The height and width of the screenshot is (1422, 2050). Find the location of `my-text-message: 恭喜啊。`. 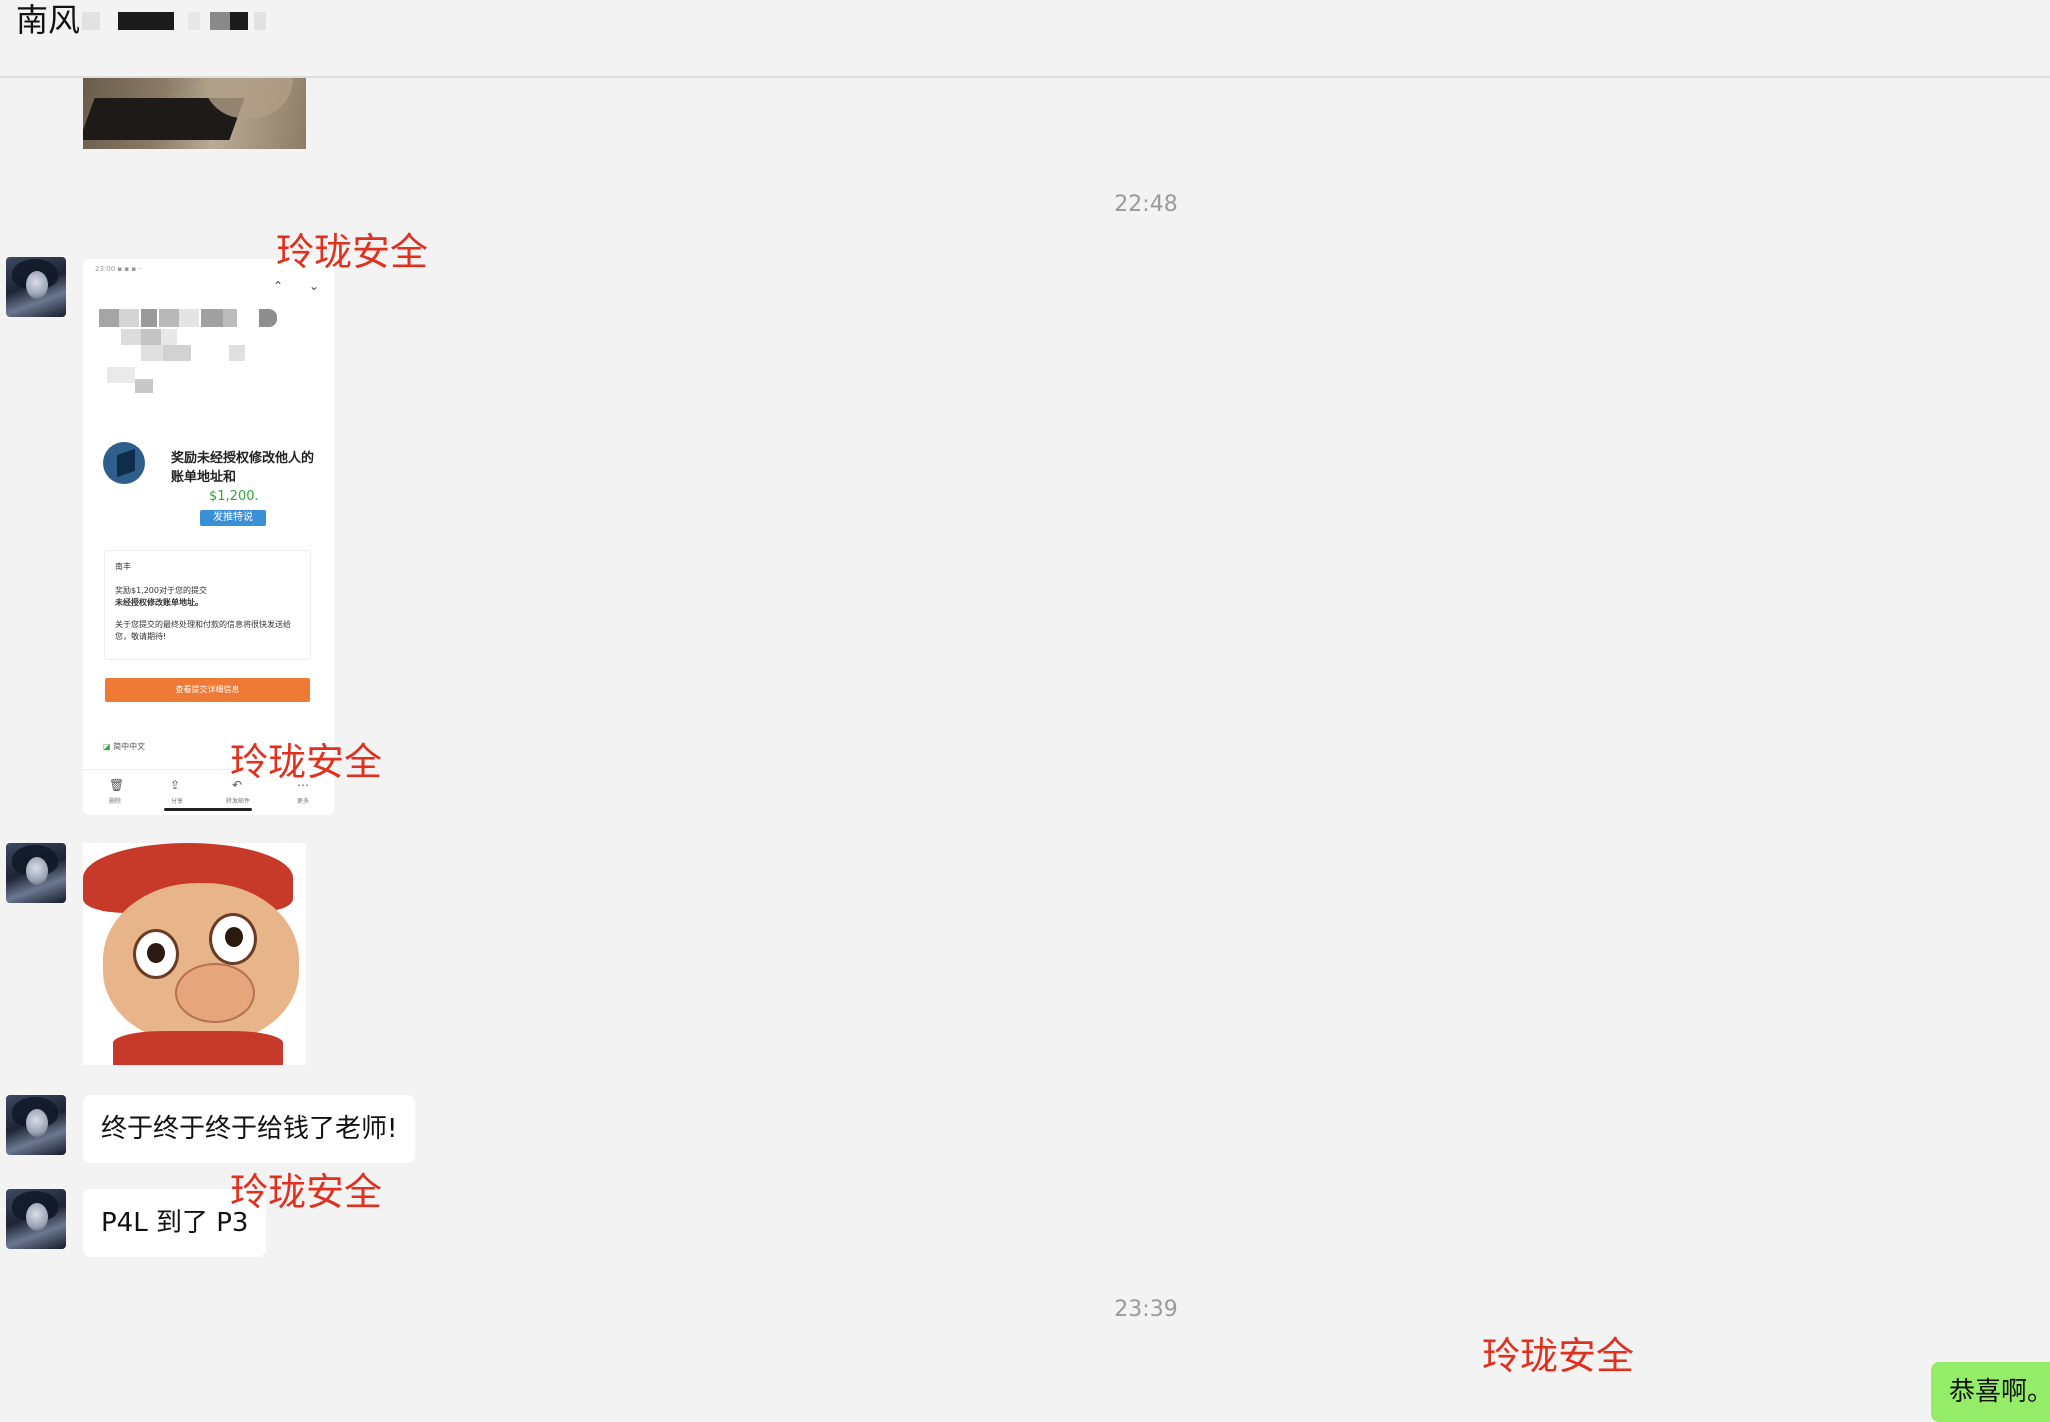

my-text-message: 恭喜啊。 is located at coordinates (1990, 1392).